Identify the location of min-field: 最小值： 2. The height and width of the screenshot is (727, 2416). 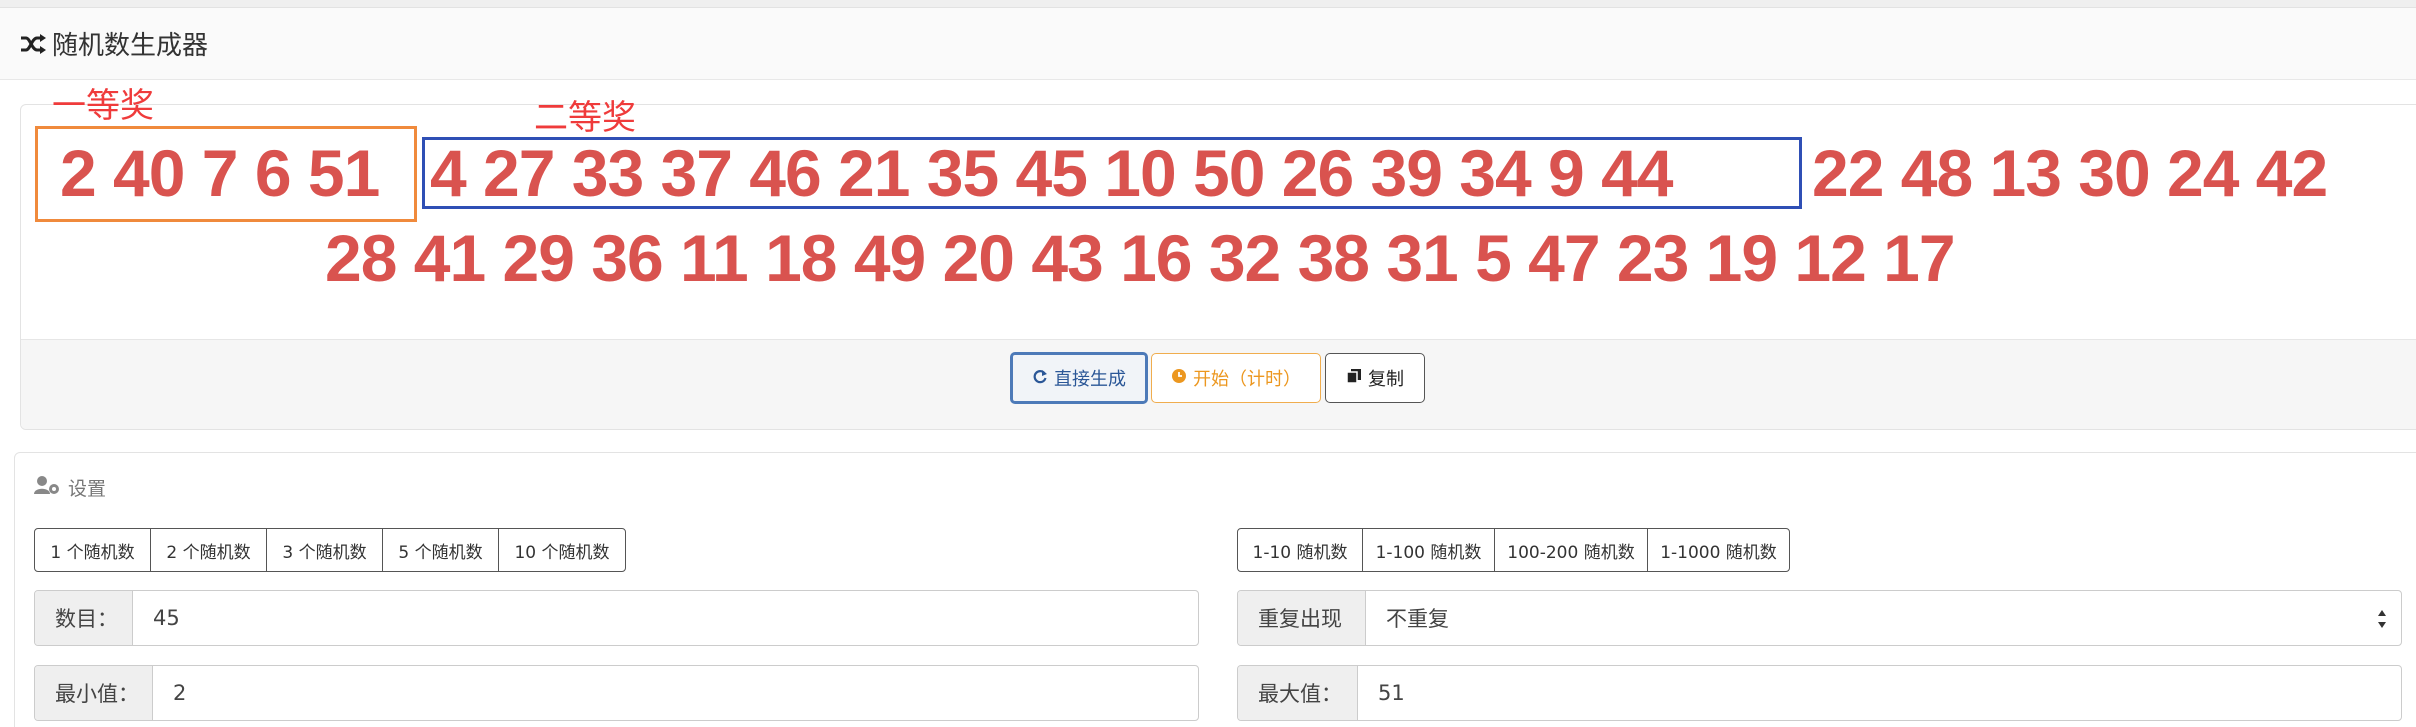
(616, 693).